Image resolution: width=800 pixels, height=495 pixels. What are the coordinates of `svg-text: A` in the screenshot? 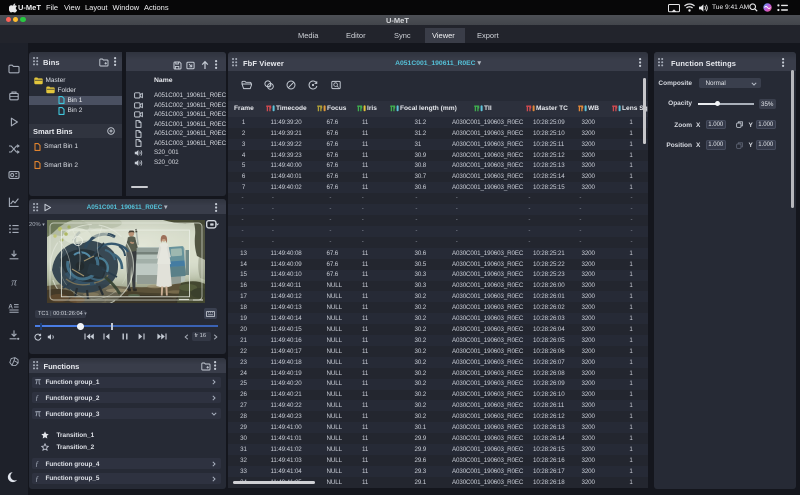 It's located at (10, 307).